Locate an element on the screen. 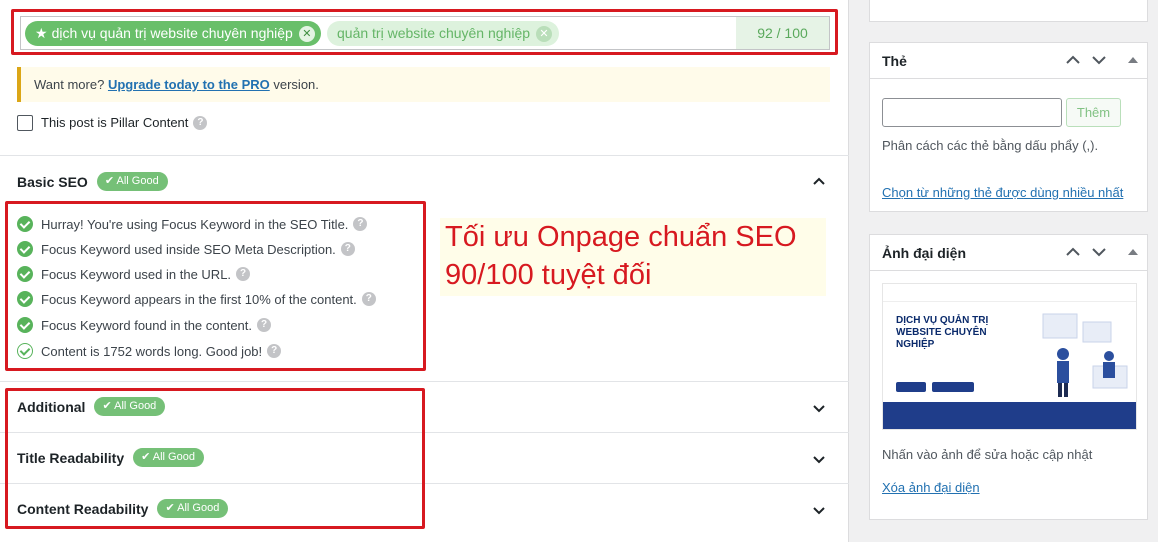 Image resolution: width=1158 pixels, height=542 pixels. sidebar-card-previous is located at coordinates (1008, 11).